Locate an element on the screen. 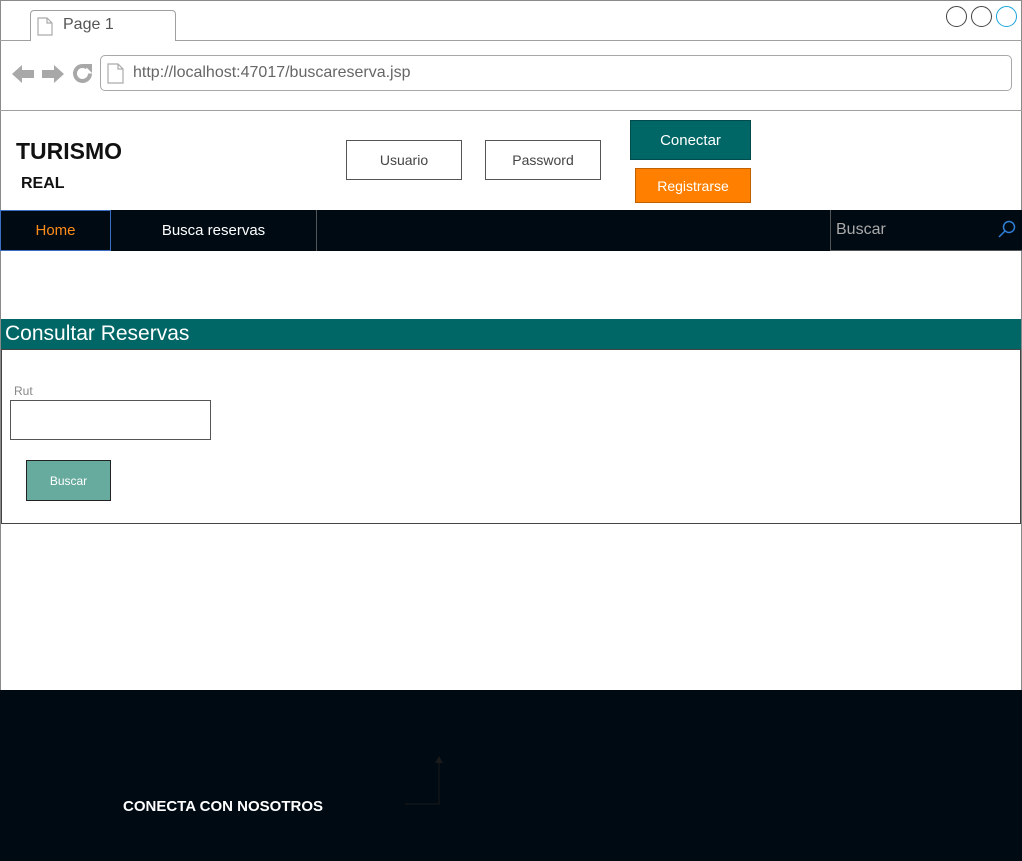 This screenshot has height=861, width=1022. chrome-divider is located at coordinates (511, 110).